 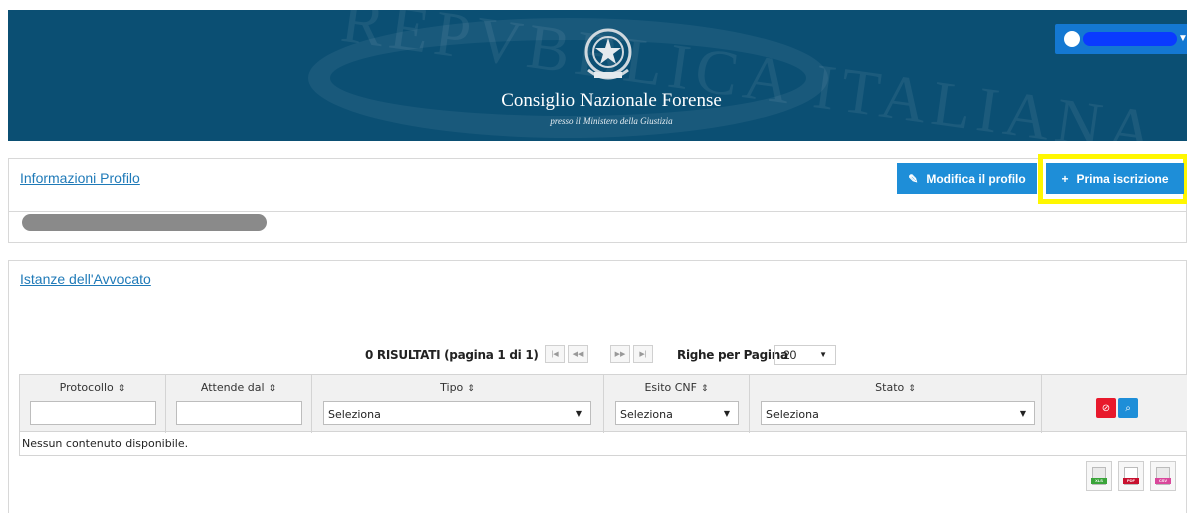 What do you see at coordinates (898, 413) in the screenshot?
I see `stato-filter-select: Seleziona ▼` at bounding box center [898, 413].